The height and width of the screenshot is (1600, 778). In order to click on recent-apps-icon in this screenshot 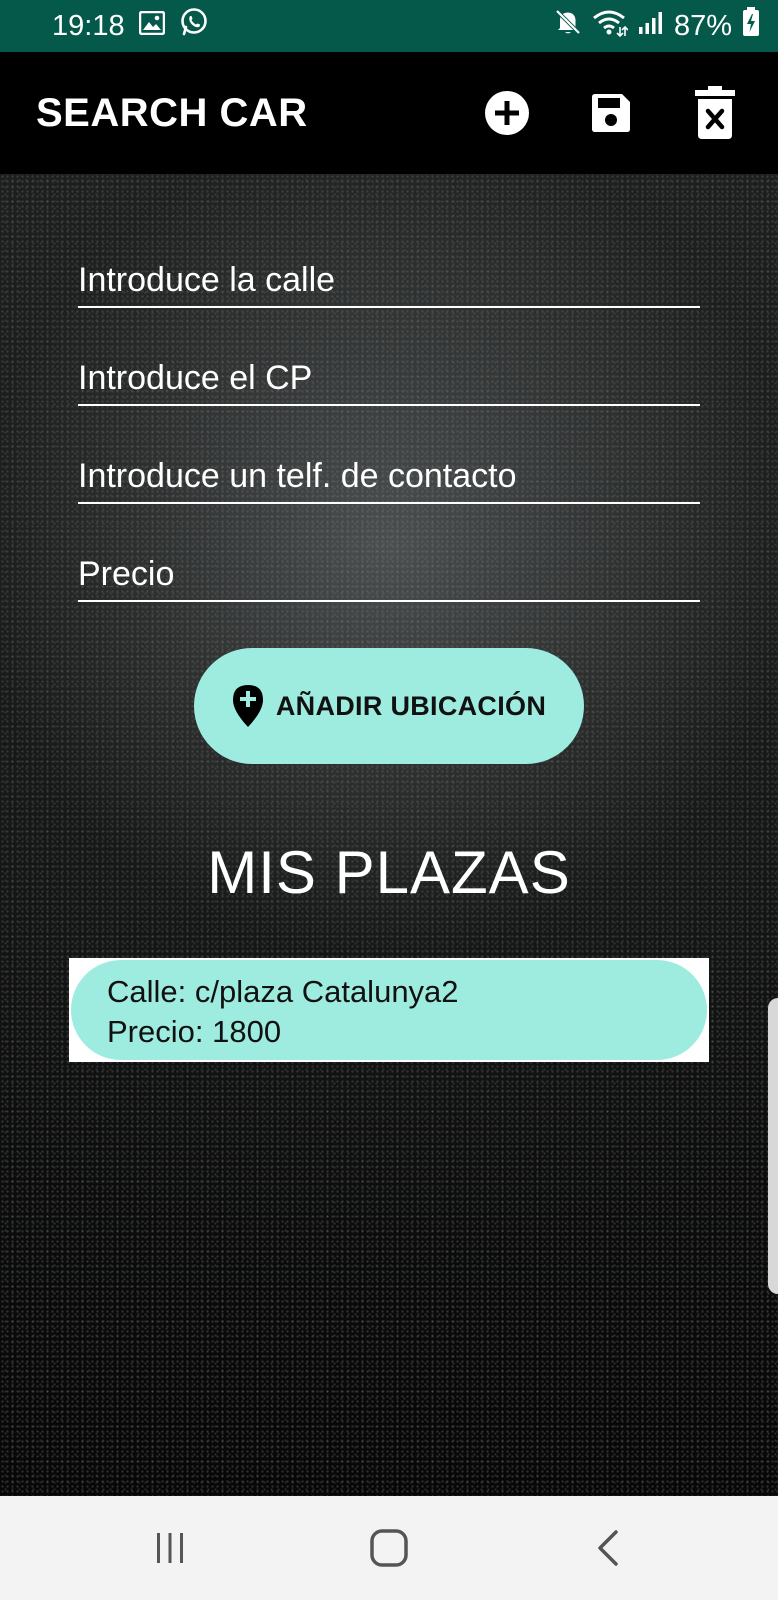, I will do `click(169, 1548)`.